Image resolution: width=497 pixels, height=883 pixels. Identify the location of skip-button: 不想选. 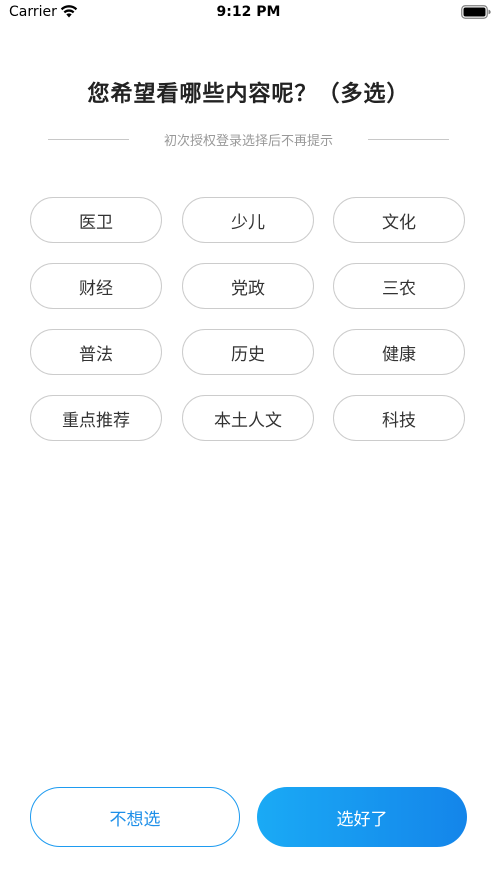
(135, 817).